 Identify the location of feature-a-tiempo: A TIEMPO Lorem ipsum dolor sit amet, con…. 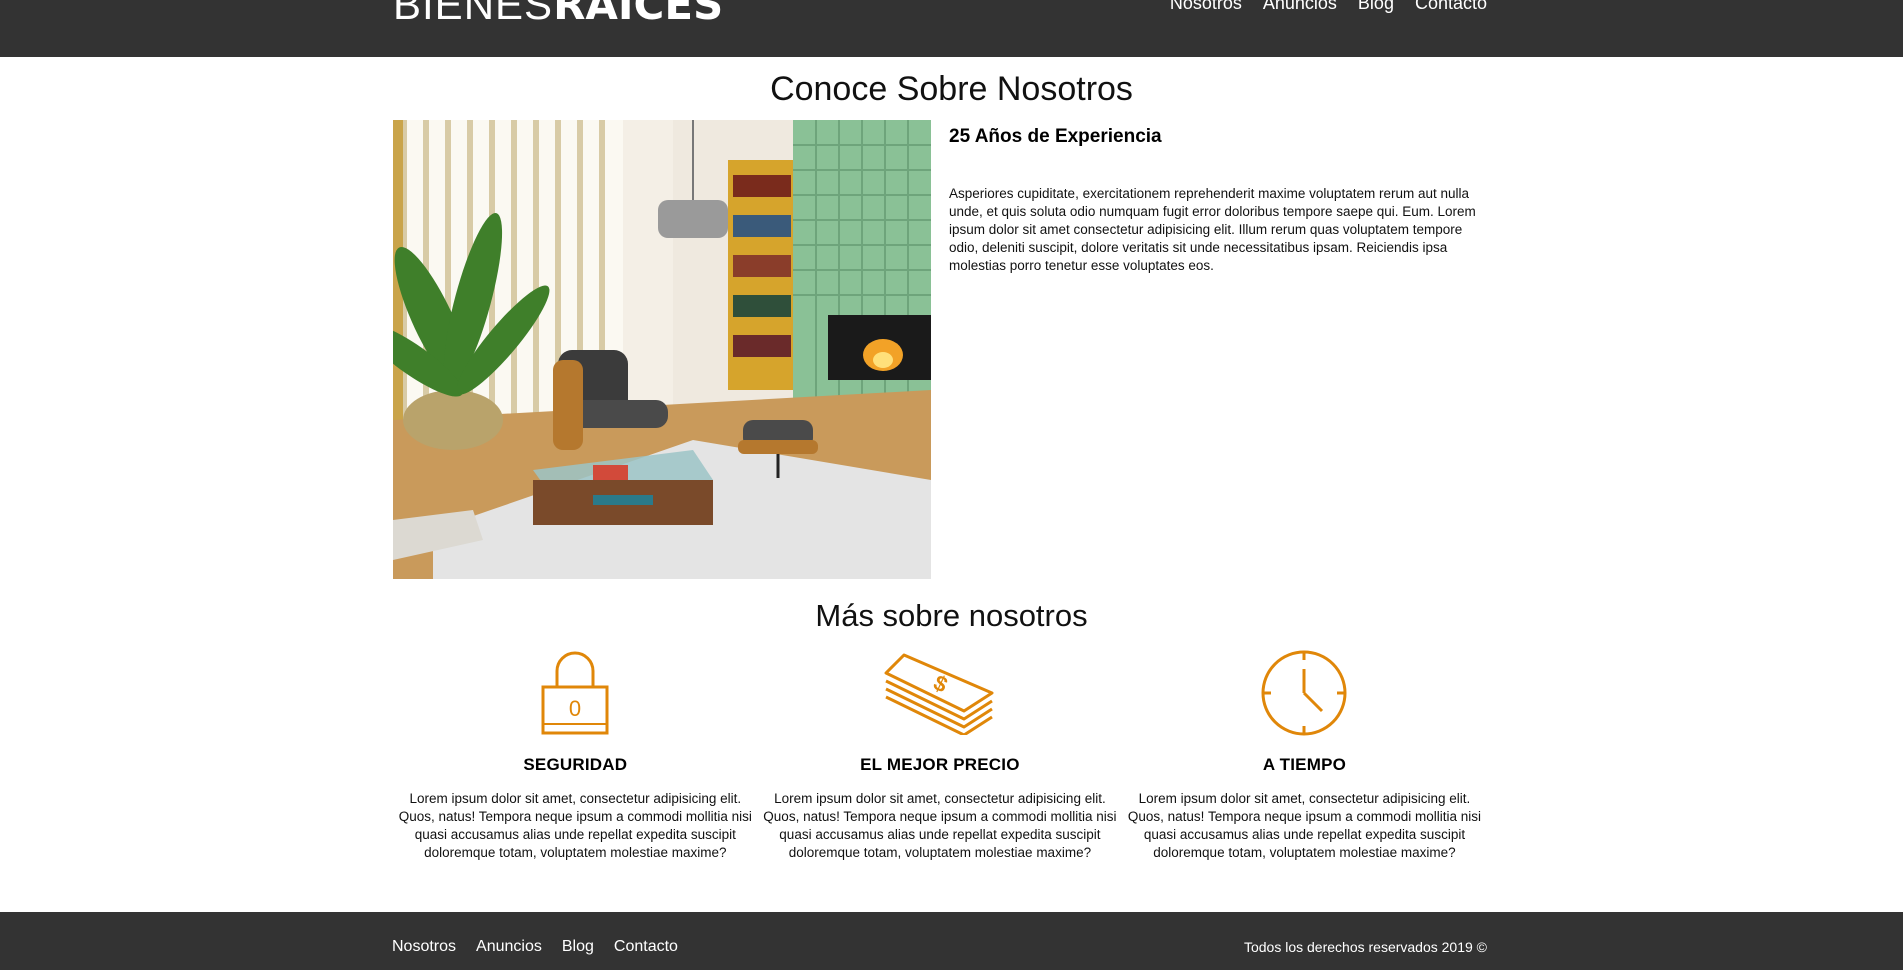
(1304, 755).